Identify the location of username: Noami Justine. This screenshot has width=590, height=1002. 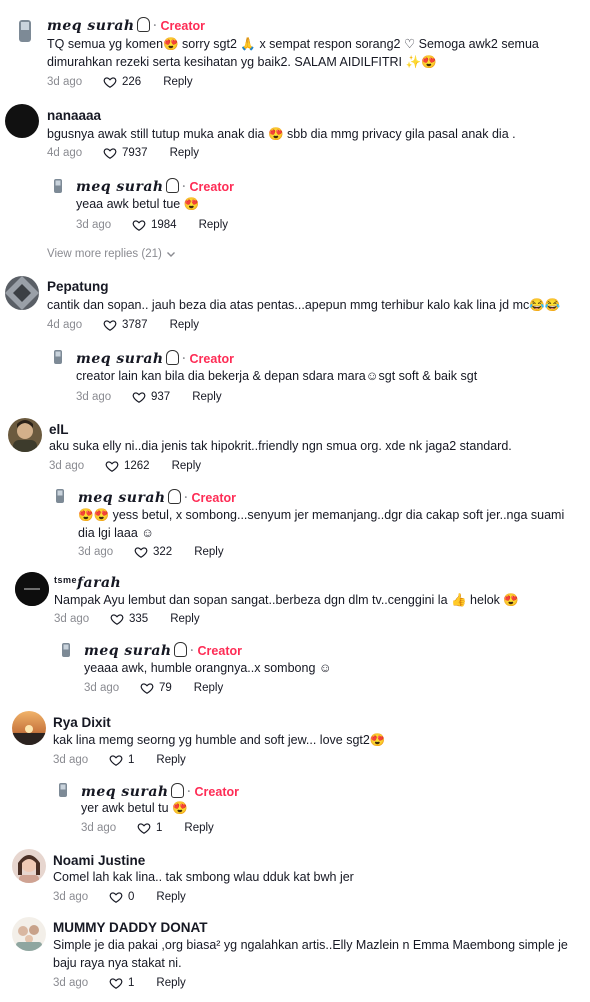
(99, 860).